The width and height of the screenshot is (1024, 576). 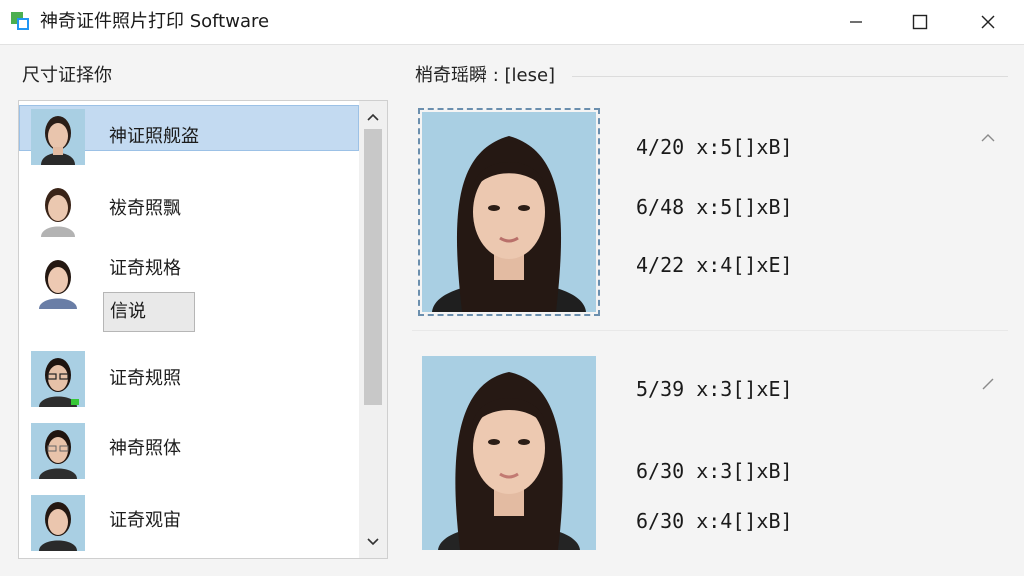 I want to click on scroll-up-button, so click(x=373, y=117).